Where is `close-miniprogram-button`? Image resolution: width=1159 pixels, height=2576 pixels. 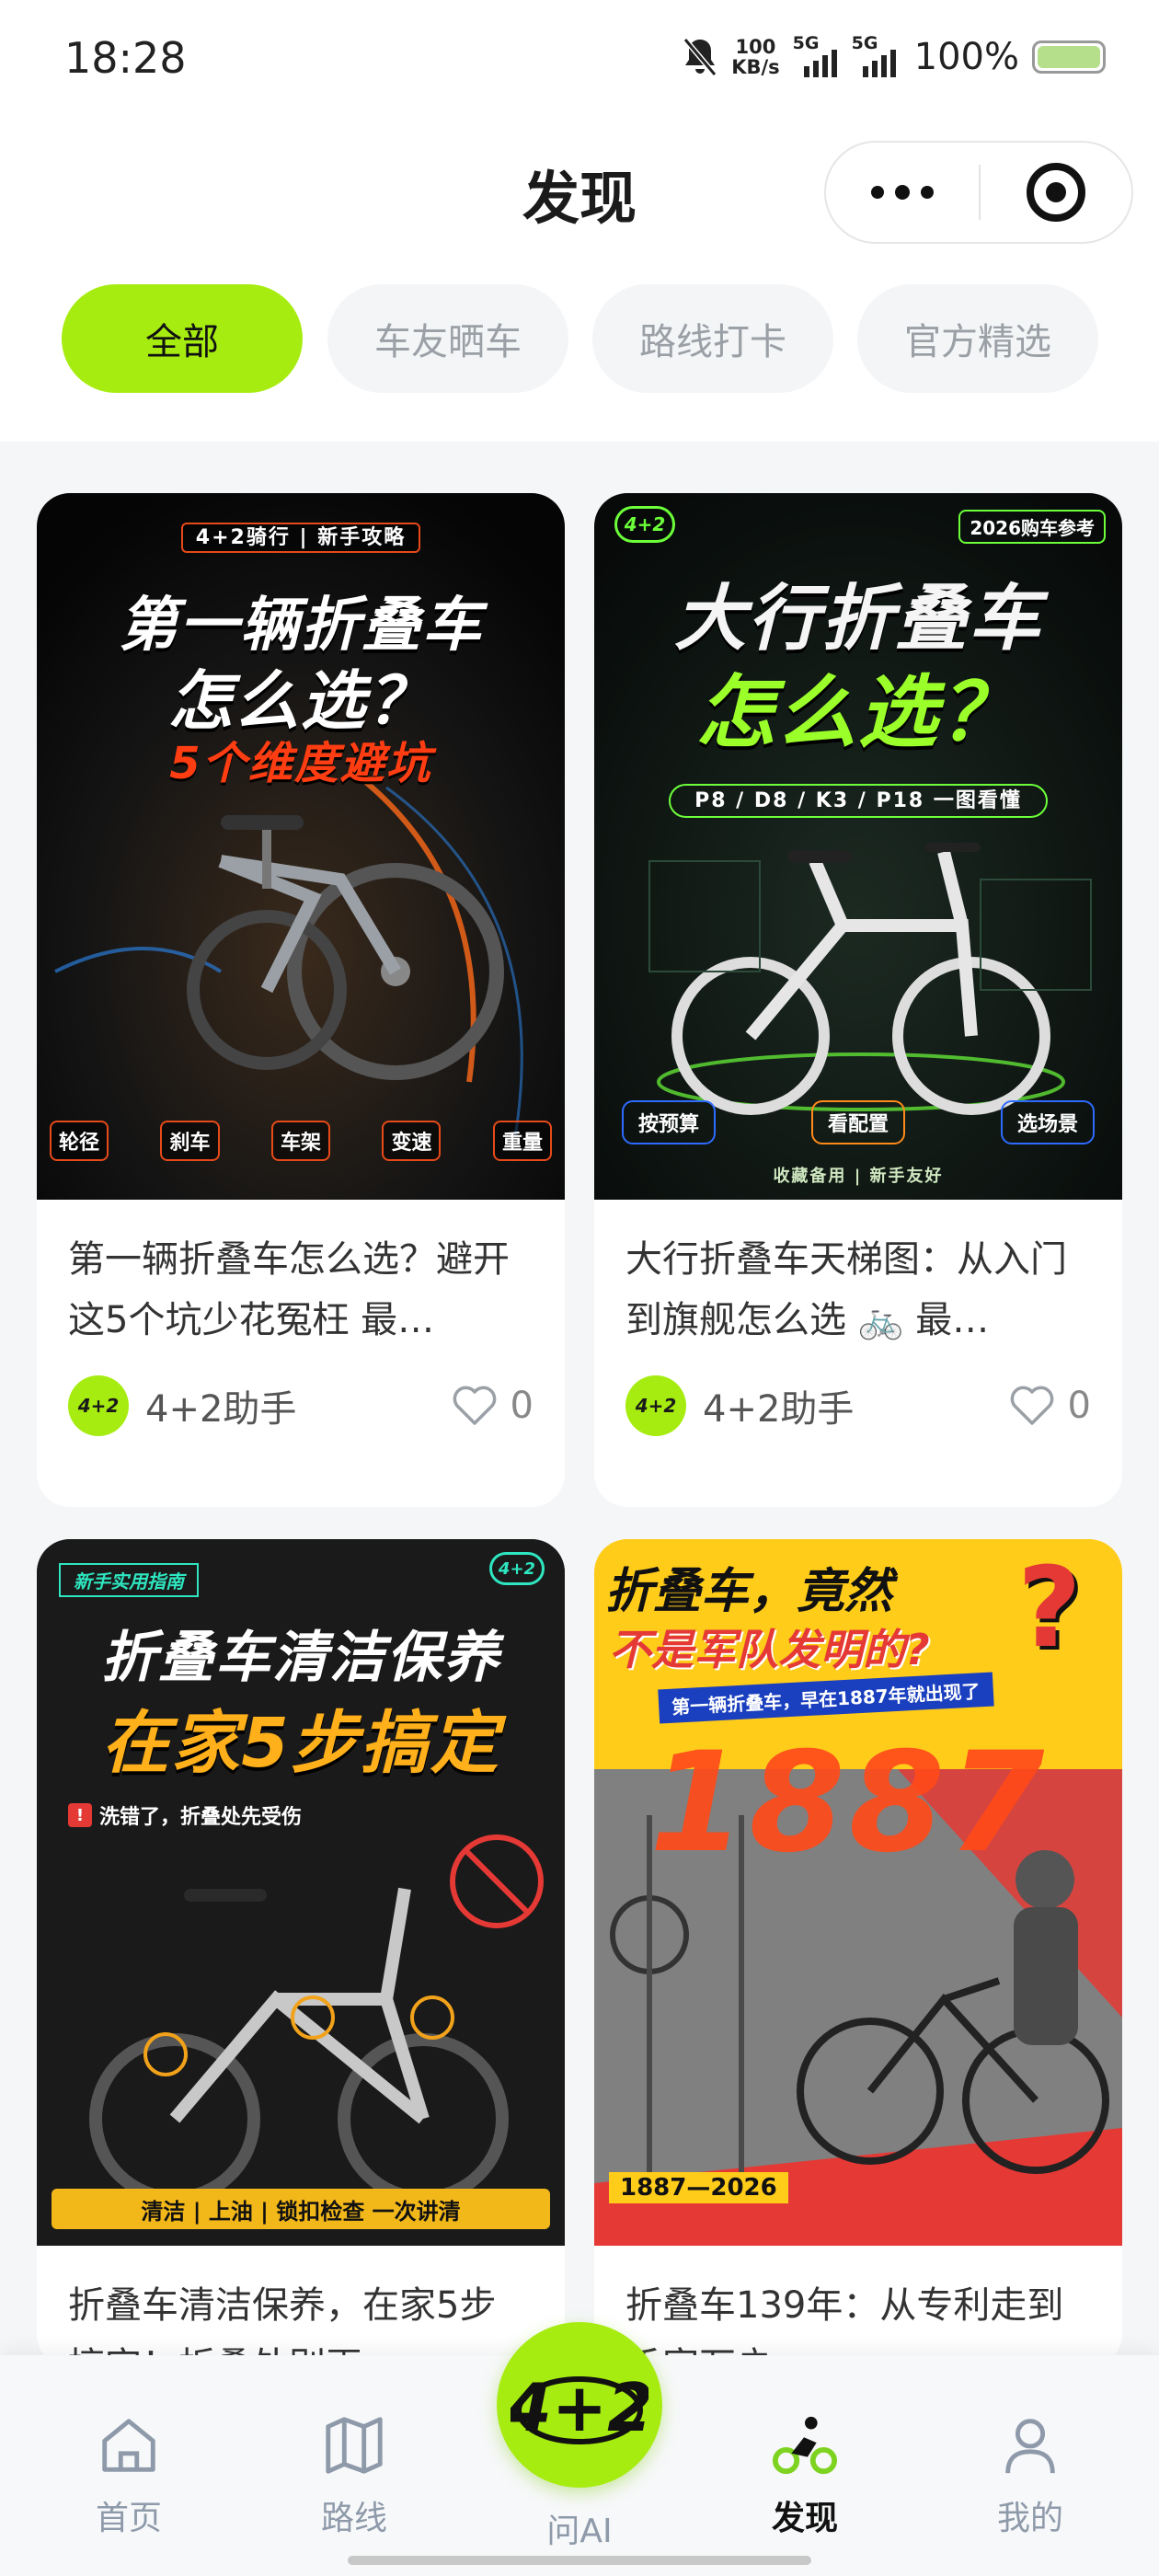
close-miniprogram-button is located at coordinates (1056, 192).